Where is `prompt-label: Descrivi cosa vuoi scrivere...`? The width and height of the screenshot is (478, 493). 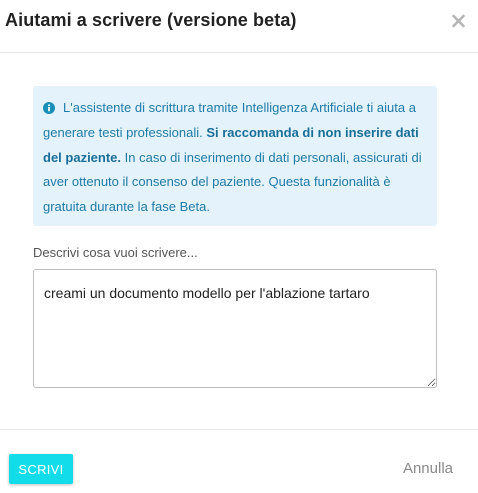 prompt-label: Descrivi cosa vuoi scrivere... is located at coordinates (115, 252).